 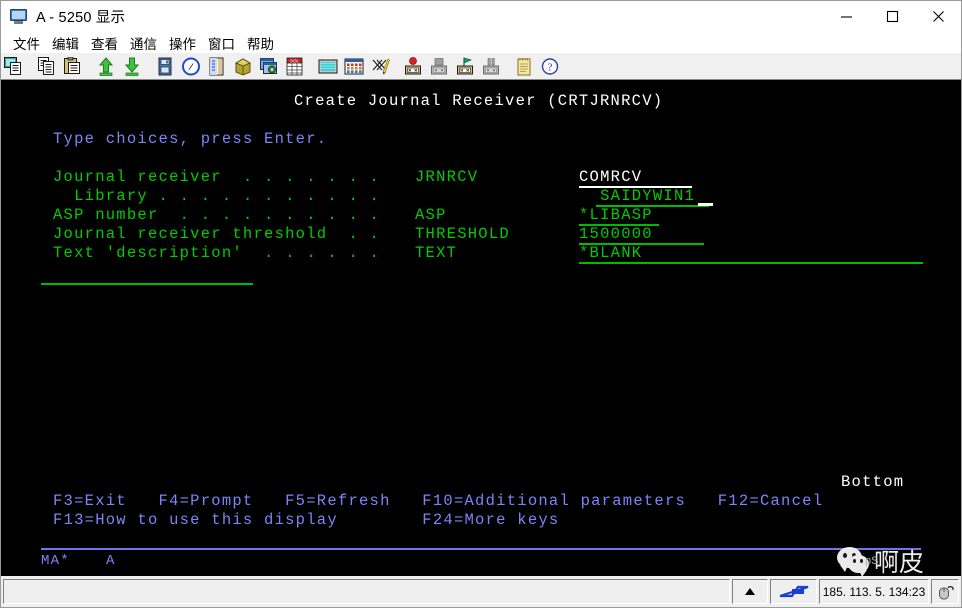 I want to click on watermark-text: 啊皮, so click(x=899, y=562).